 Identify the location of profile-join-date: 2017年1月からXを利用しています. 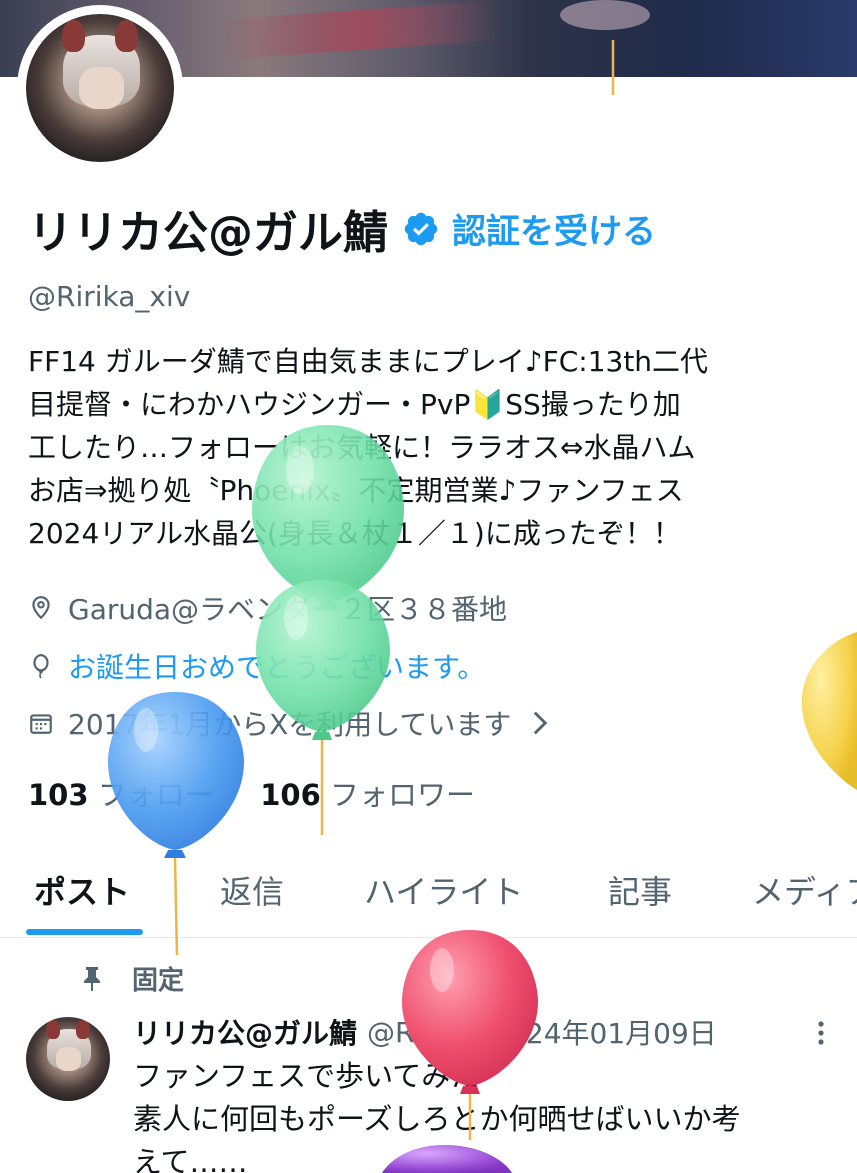
(288, 723).